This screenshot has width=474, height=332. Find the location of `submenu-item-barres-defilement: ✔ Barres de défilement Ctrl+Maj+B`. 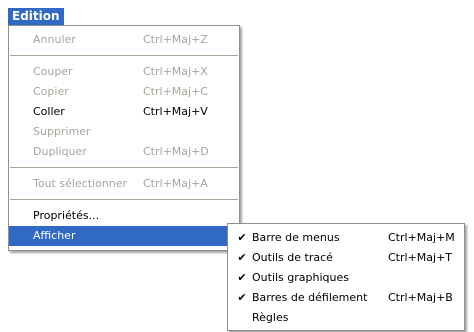

submenu-item-barres-defilement: ✔ Barres de défilement Ctrl+Maj+B is located at coordinates (346, 298).